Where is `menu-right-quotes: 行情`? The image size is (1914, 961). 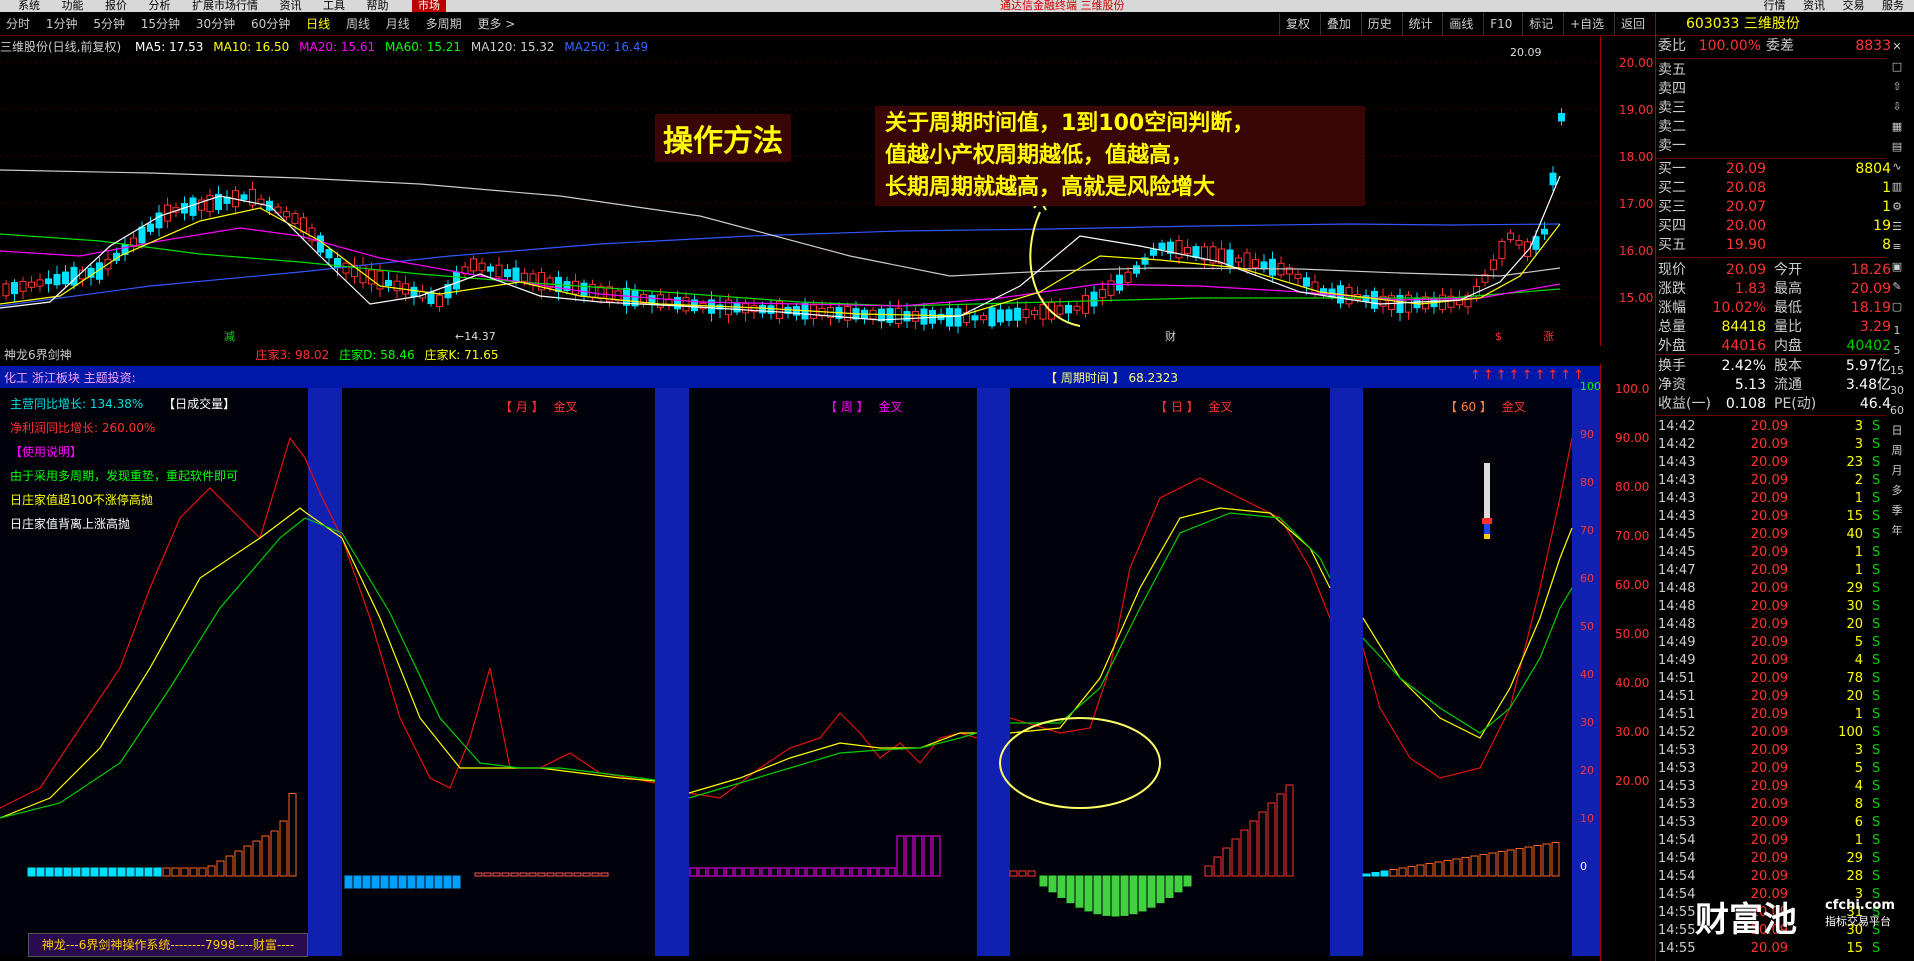 menu-right-quotes: 行情 is located at coordinates (1775, 6).